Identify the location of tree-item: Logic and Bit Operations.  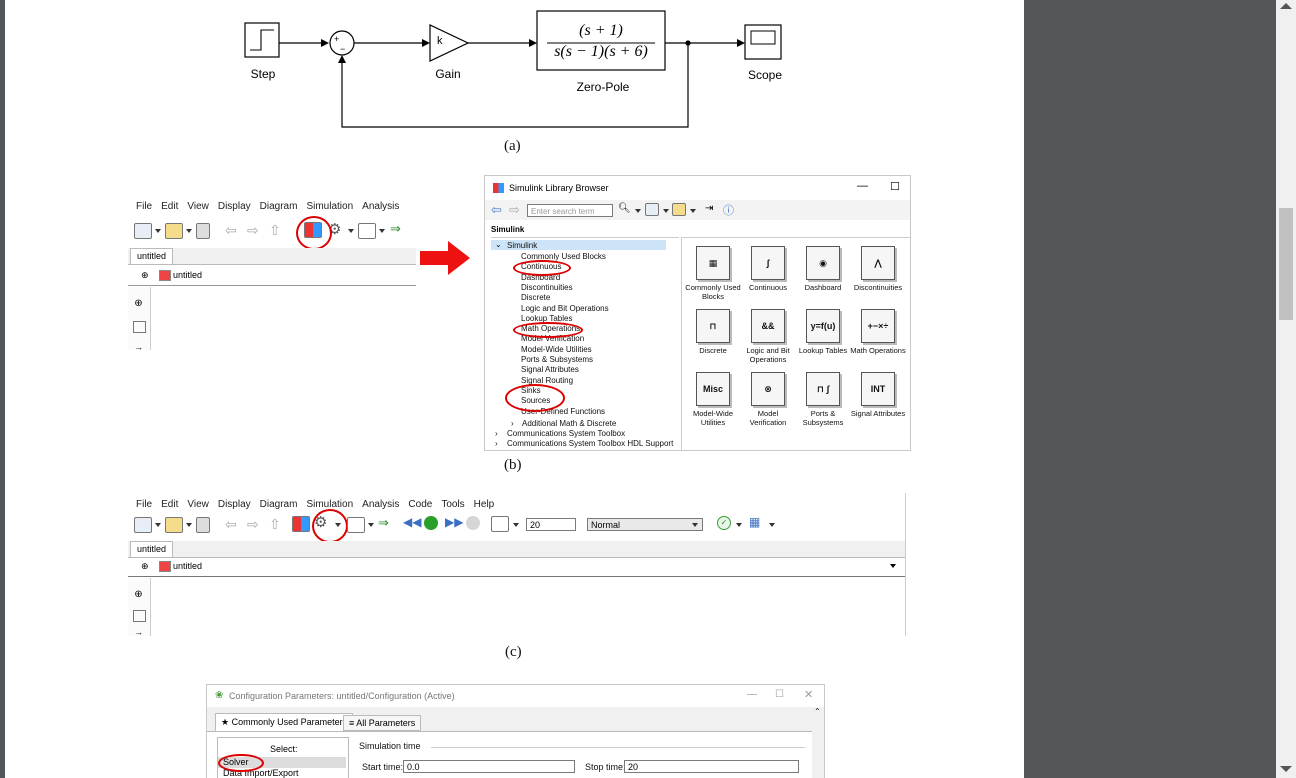
(565, 308).